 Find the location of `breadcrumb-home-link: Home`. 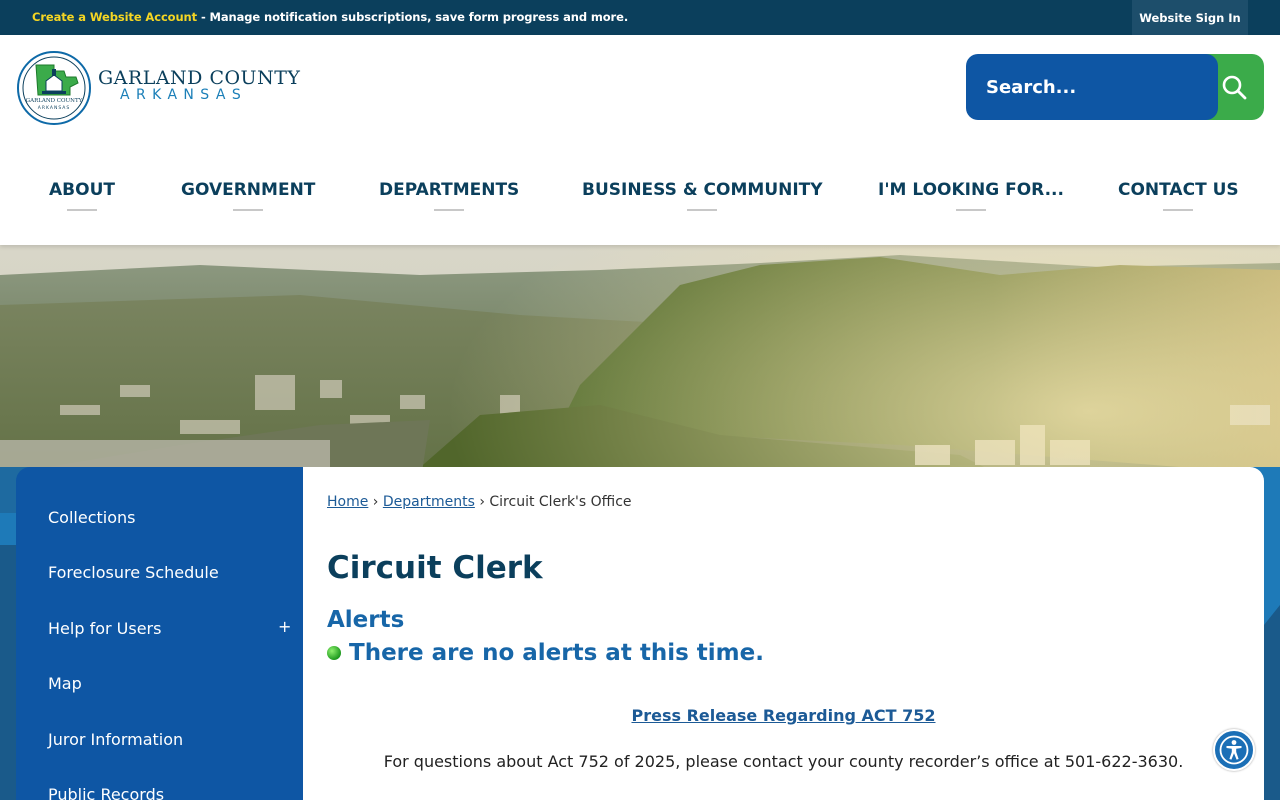

breadcrumb-home-link: Home is located at coordinates (347, 502).